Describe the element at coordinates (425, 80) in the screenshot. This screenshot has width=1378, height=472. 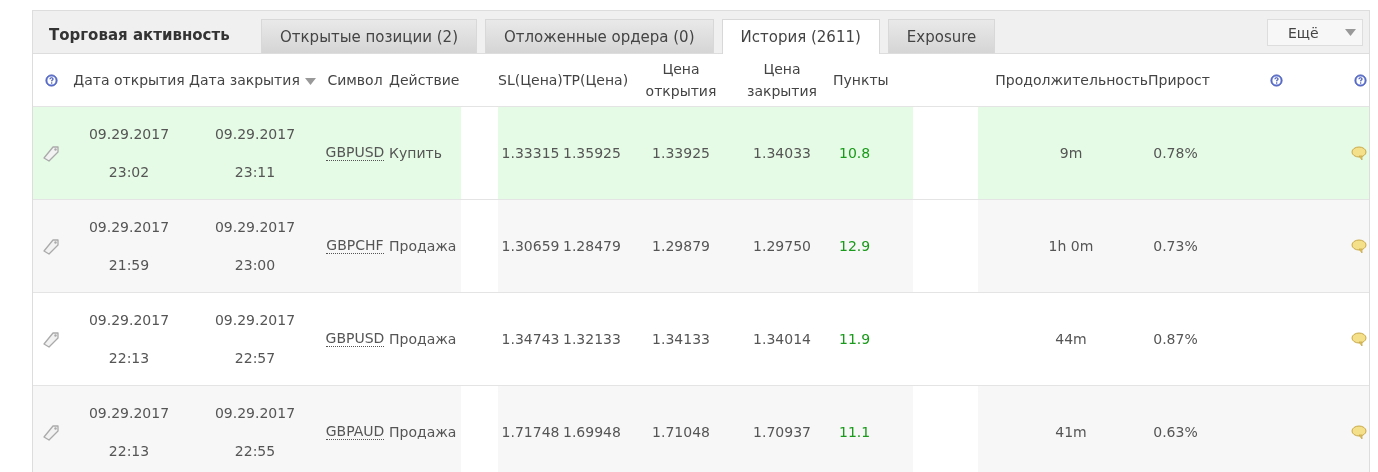
I see `column-header: Действие` at that location.